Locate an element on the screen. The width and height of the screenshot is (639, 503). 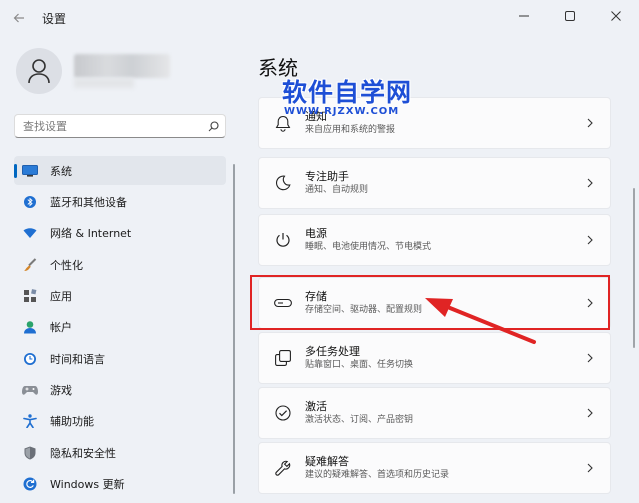
user-profile is located at coordinates (121, 73).